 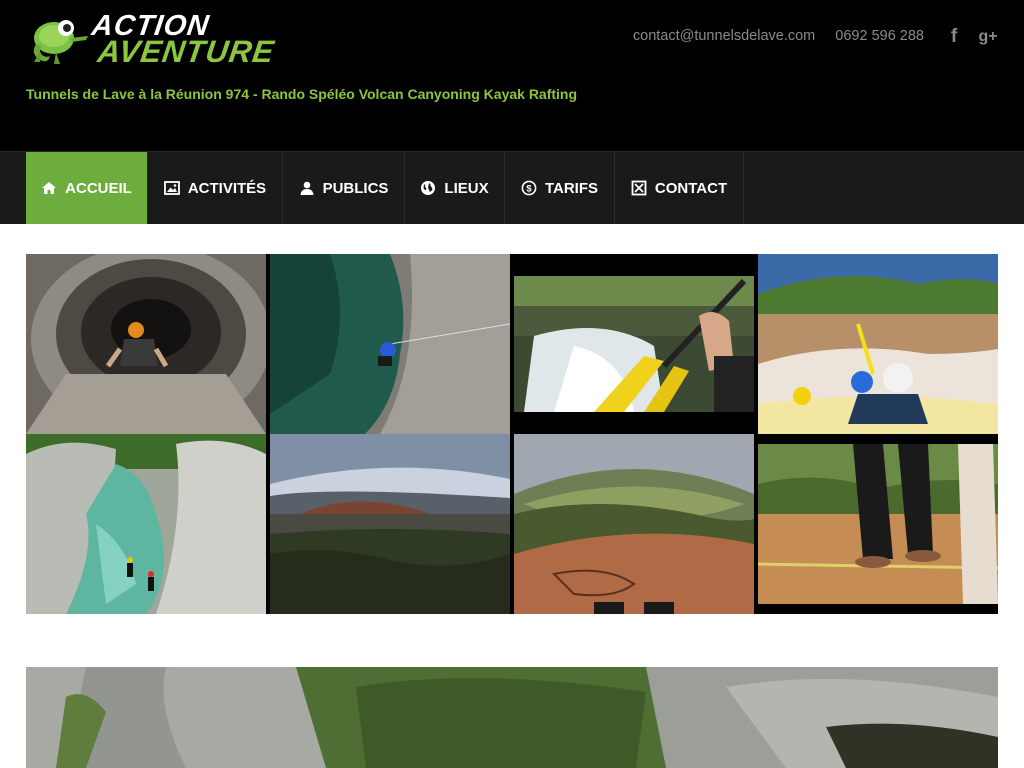 I want to click on nav-item-accueil: ACCUEIL, so click(x=87, y=188).